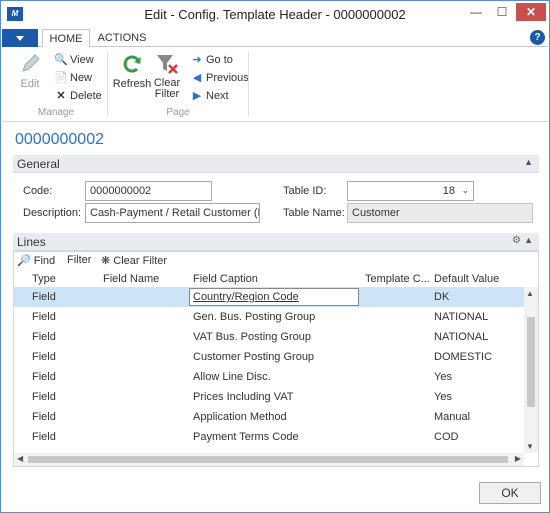 The height and width of the screenshot is (513, 550). I want to click on cell-default-value: Manual, so click(452, 417).